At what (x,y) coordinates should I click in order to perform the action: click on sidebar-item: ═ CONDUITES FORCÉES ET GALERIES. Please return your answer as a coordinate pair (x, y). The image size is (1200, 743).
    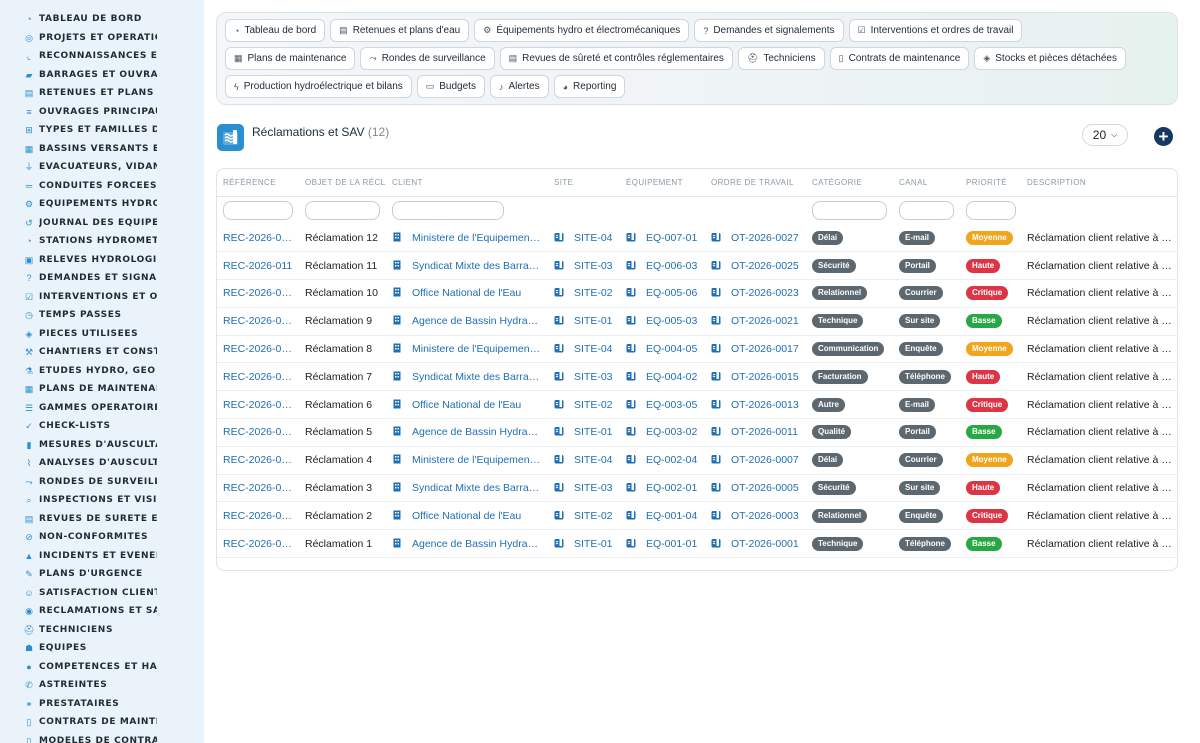
    Looking at the image, I should click on (102, 186).